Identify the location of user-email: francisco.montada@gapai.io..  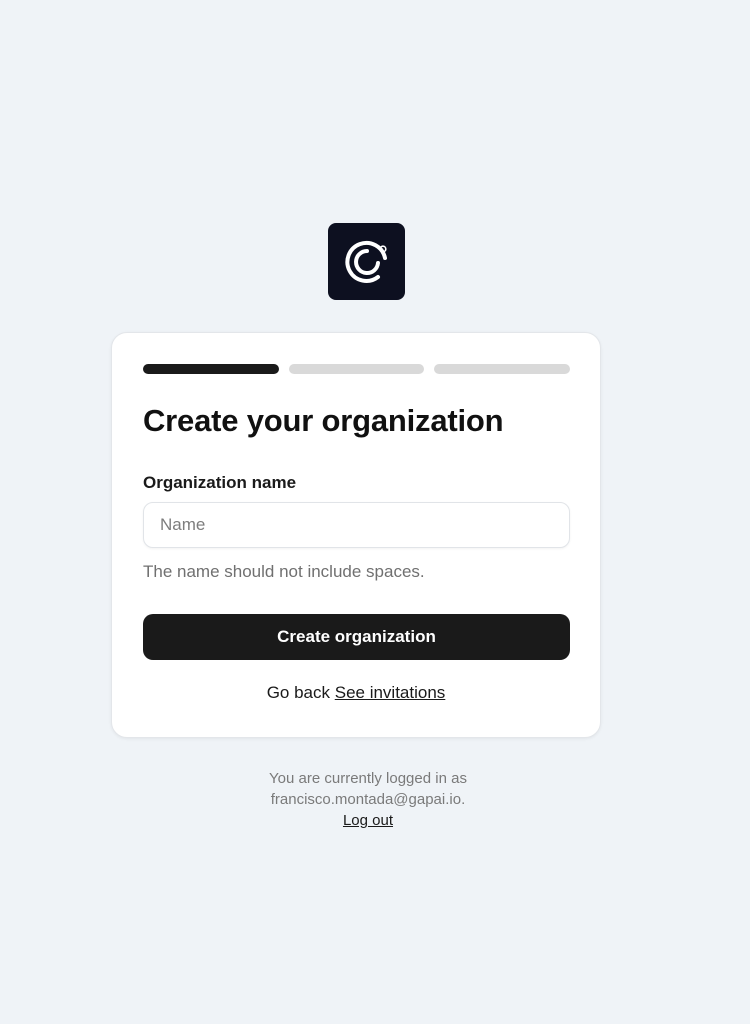
(368, 799).